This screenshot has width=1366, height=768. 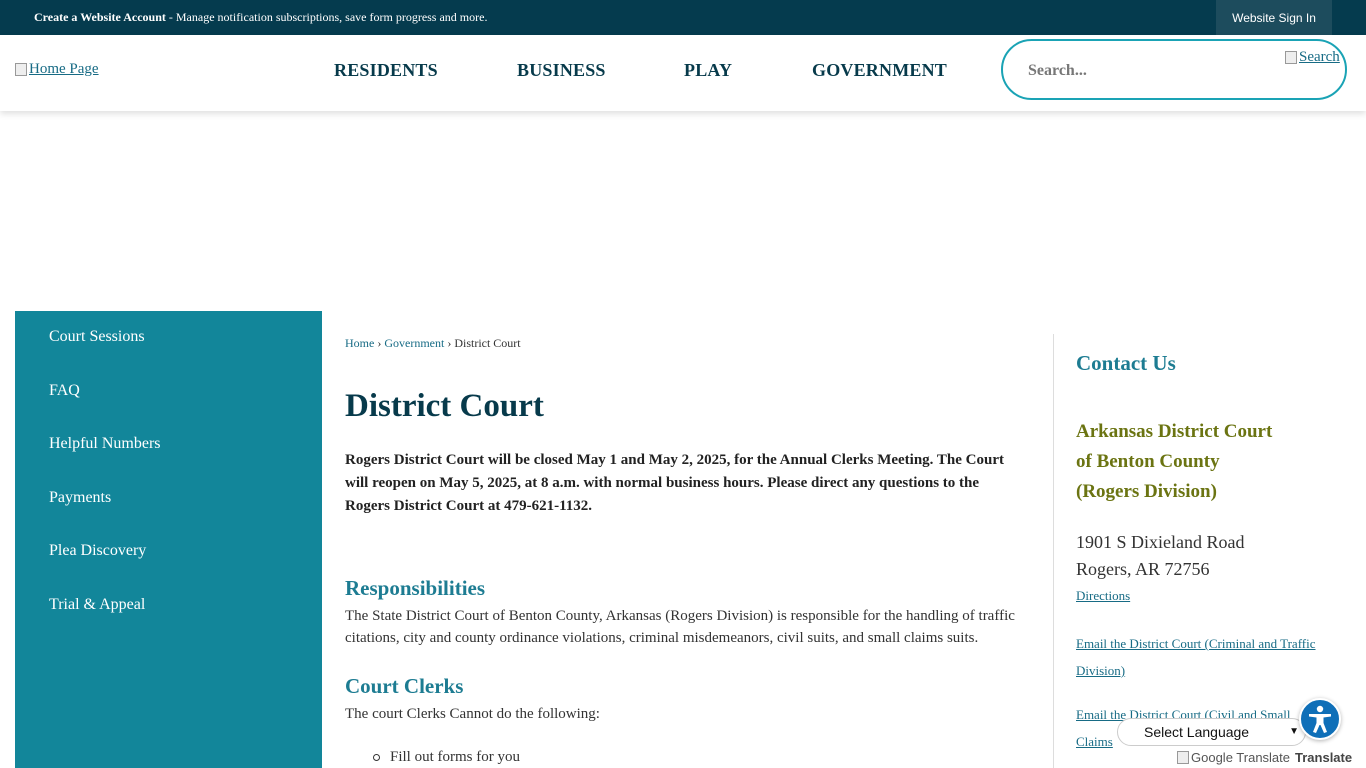 What do you see at coordinates (386, 70) in the screenshot?
I see `nav-residents: RESIDENTS` at bounding box center [386, 70].